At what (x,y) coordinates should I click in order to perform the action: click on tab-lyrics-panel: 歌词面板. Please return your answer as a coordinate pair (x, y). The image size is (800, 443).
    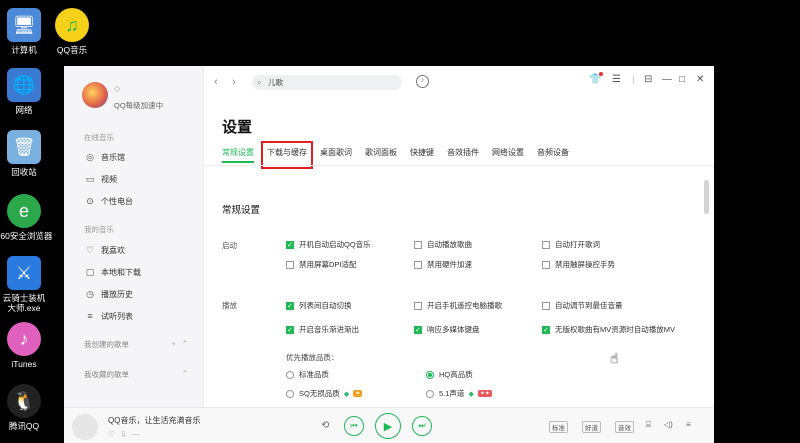
    Looking at the image, I should click on (381, 155).